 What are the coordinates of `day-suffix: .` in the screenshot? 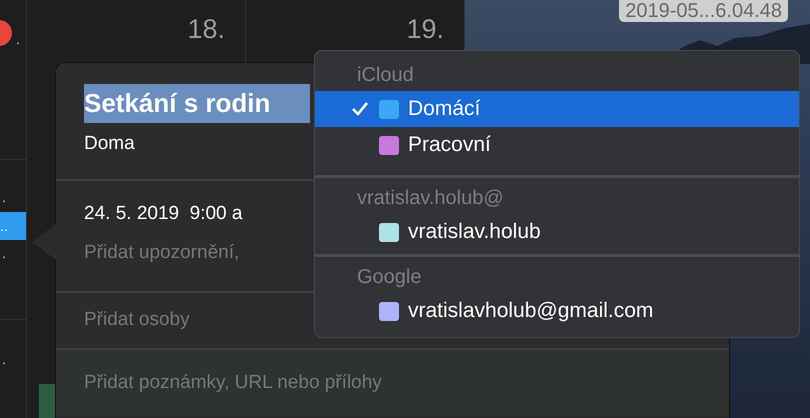 It's located at (18, 39).